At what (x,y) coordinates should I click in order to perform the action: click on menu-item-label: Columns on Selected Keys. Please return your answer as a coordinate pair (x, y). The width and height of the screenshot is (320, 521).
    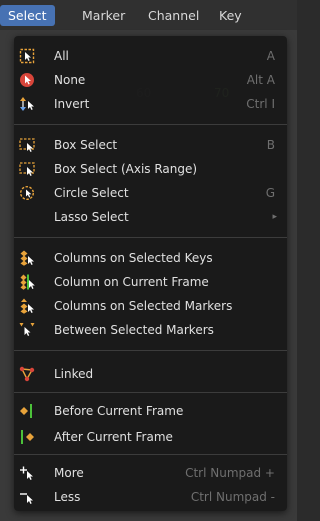
    Looking at the image, I should click on (133, 258).